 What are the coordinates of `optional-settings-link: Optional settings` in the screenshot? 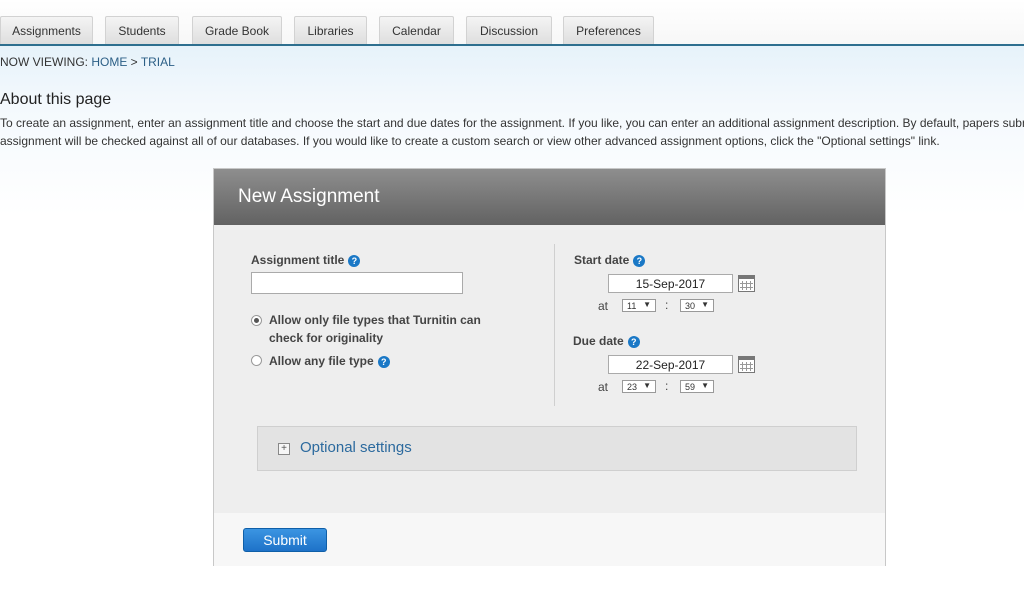 It's located at (356, 447).